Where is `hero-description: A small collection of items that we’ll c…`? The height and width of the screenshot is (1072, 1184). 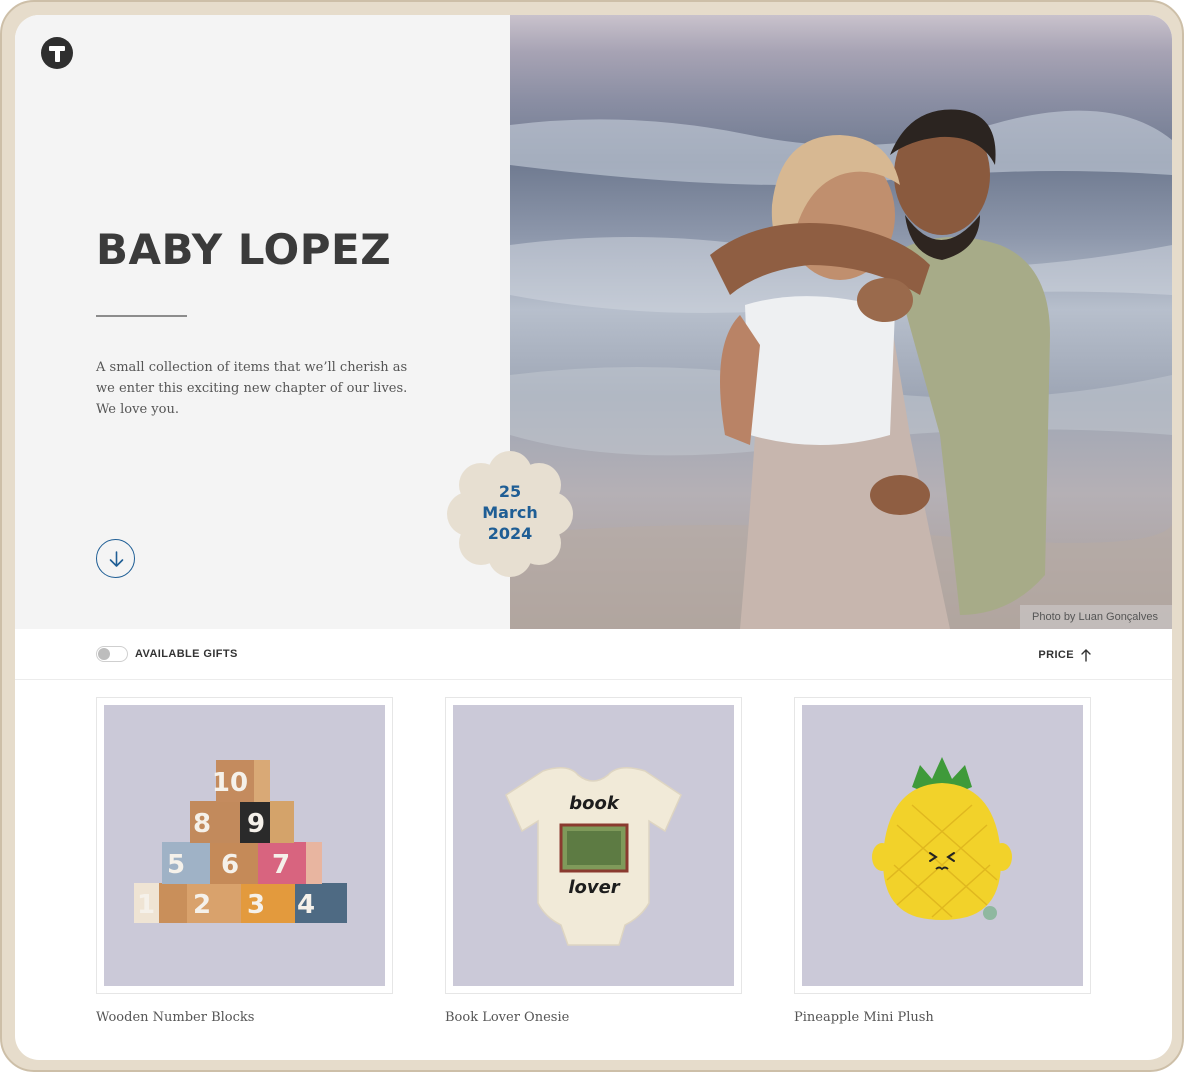
hero-description: A small collection of items that we’ll c… is located at coordinates (252, 388).